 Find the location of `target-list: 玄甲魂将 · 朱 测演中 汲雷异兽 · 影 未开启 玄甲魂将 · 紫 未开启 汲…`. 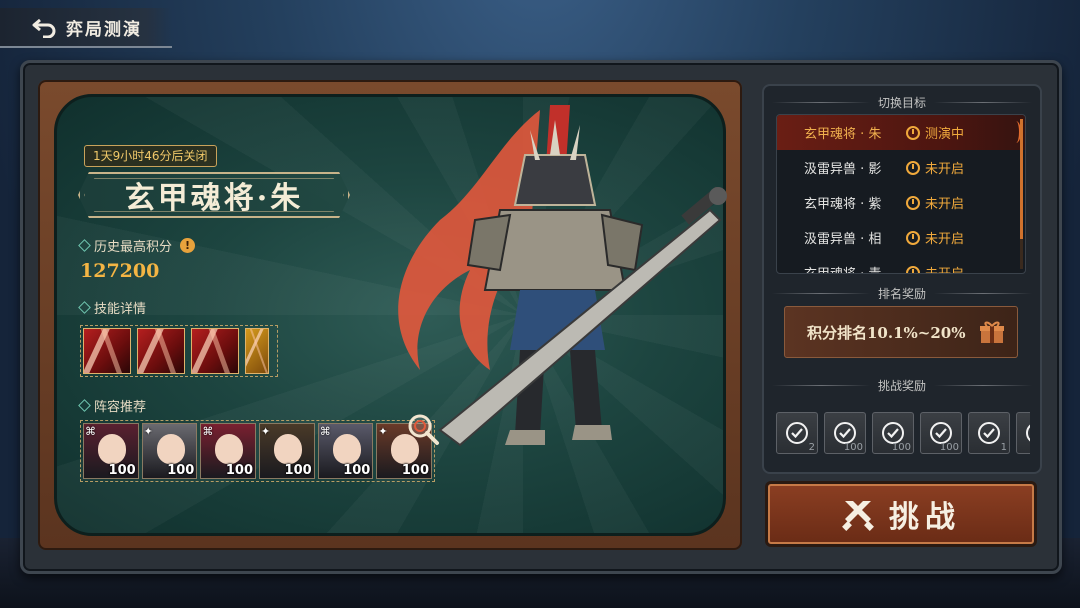

target-list: 玄甲魂将 · 朱 测演中 汲雷异兽 · 影 未开启 玄甲魂将 · 紫 未开启 汲… is located at coordinates (901, 194).